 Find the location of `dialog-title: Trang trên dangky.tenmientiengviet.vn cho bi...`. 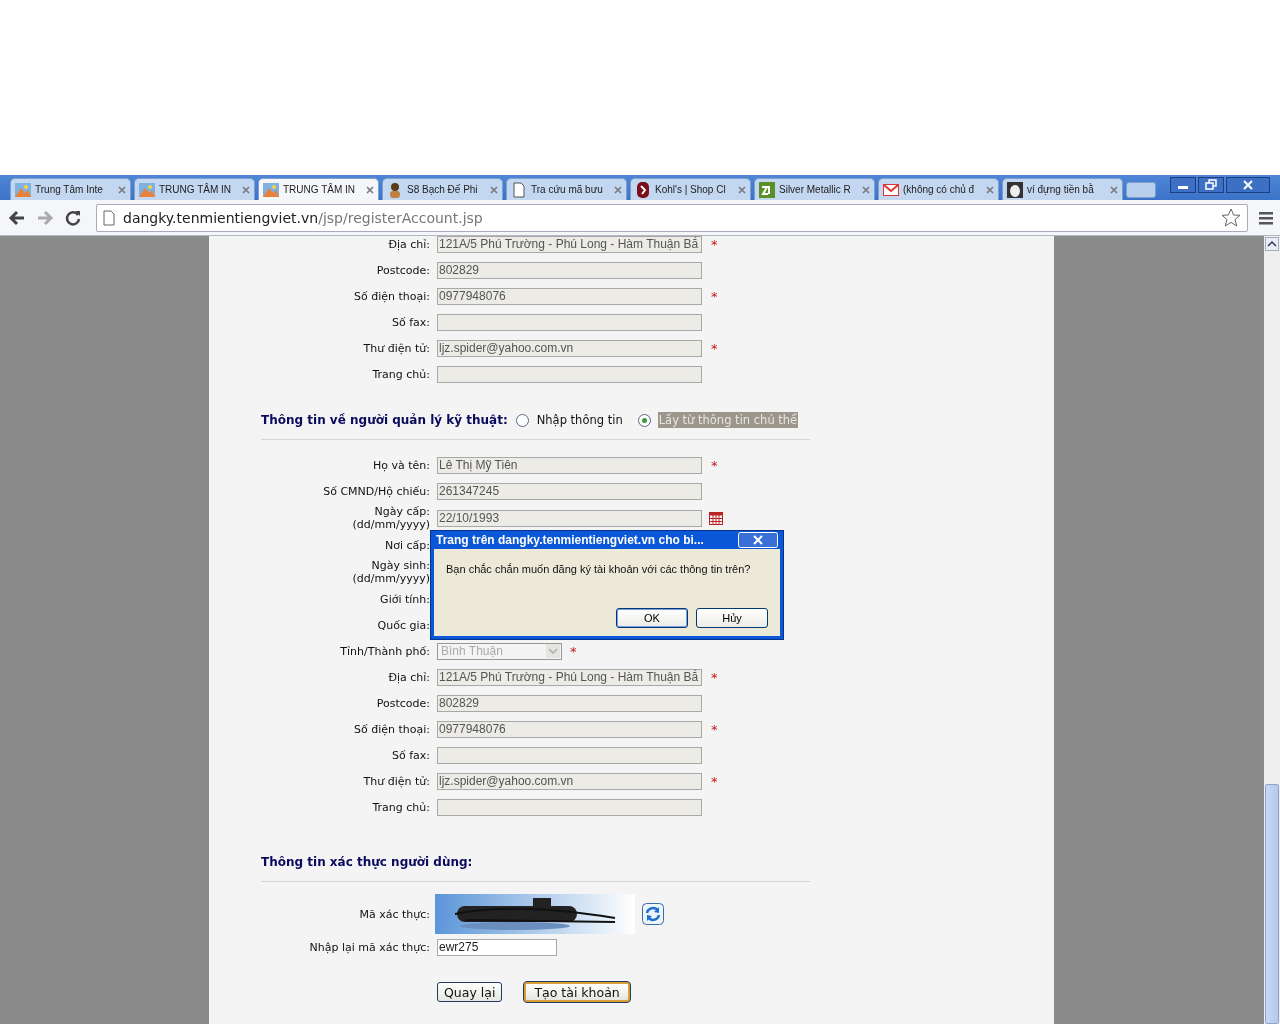

dialog-title: Trang trên dangky.tenmientiengviet.vn cho bi... is located at coordinates (570, 540).